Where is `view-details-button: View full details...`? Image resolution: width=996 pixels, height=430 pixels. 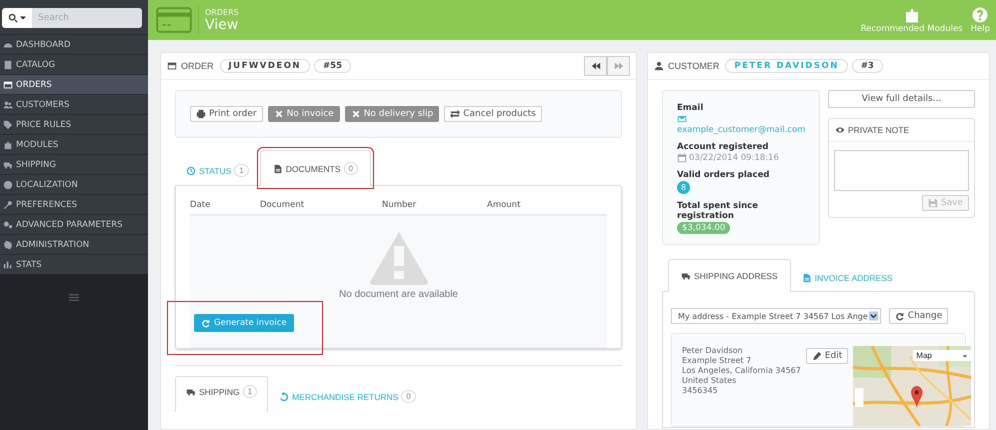 view-details-button: View full details... is located at coordinates (901, 99).